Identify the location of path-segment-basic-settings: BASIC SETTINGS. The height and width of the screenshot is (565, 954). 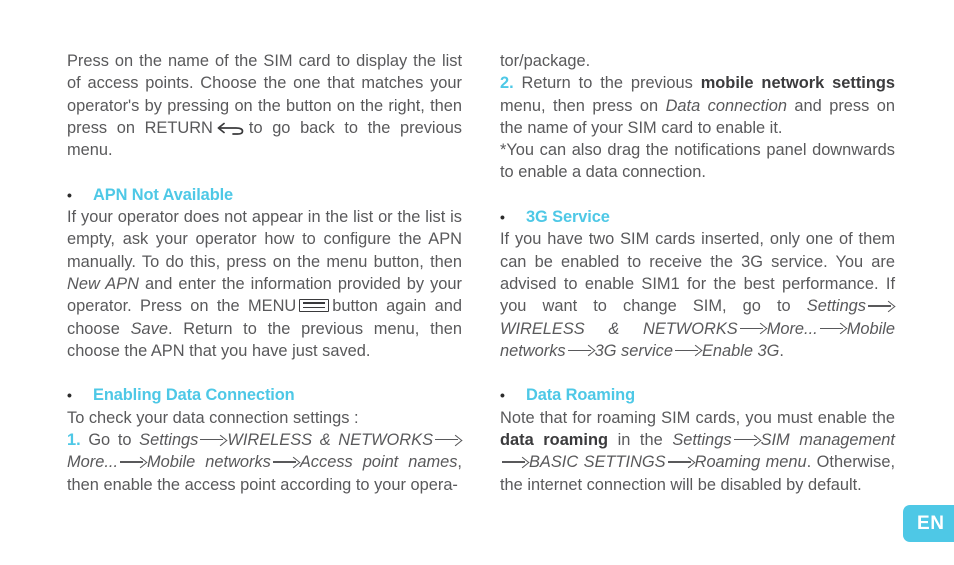
(597, 462).